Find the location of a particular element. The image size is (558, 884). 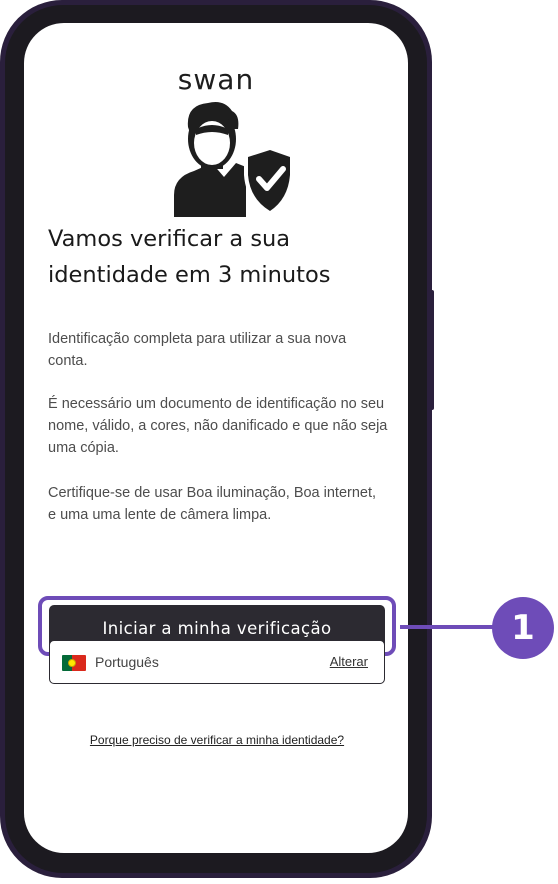

user-shield-check-icon is located at coordinates (234, 159).